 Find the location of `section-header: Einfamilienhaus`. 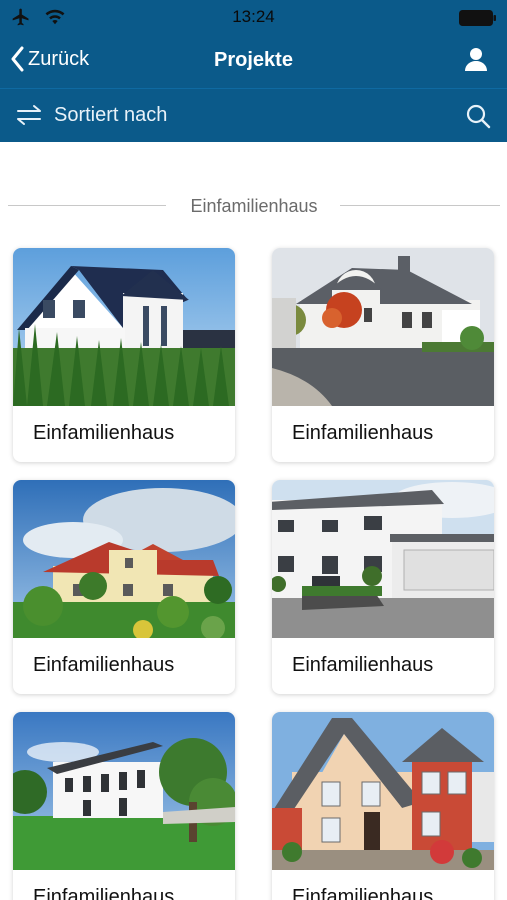

section-header: Einfamilienhaus is located at coordinates (254, 206).